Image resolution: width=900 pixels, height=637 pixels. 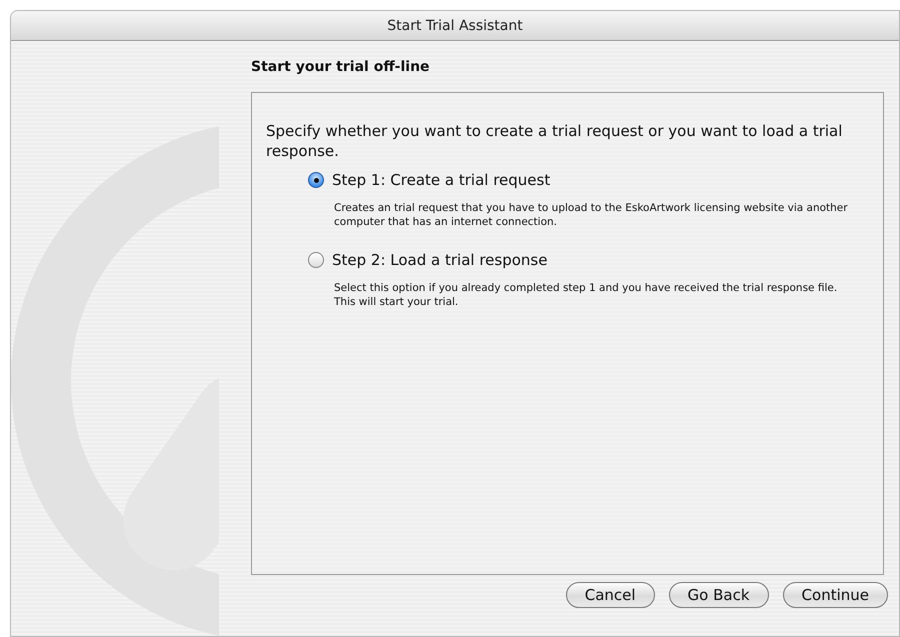 What do you see at coordinates (341, 67) in the screenshot?
I see `page-heading: Start your trial off-line` at bounding box center [341, 67].